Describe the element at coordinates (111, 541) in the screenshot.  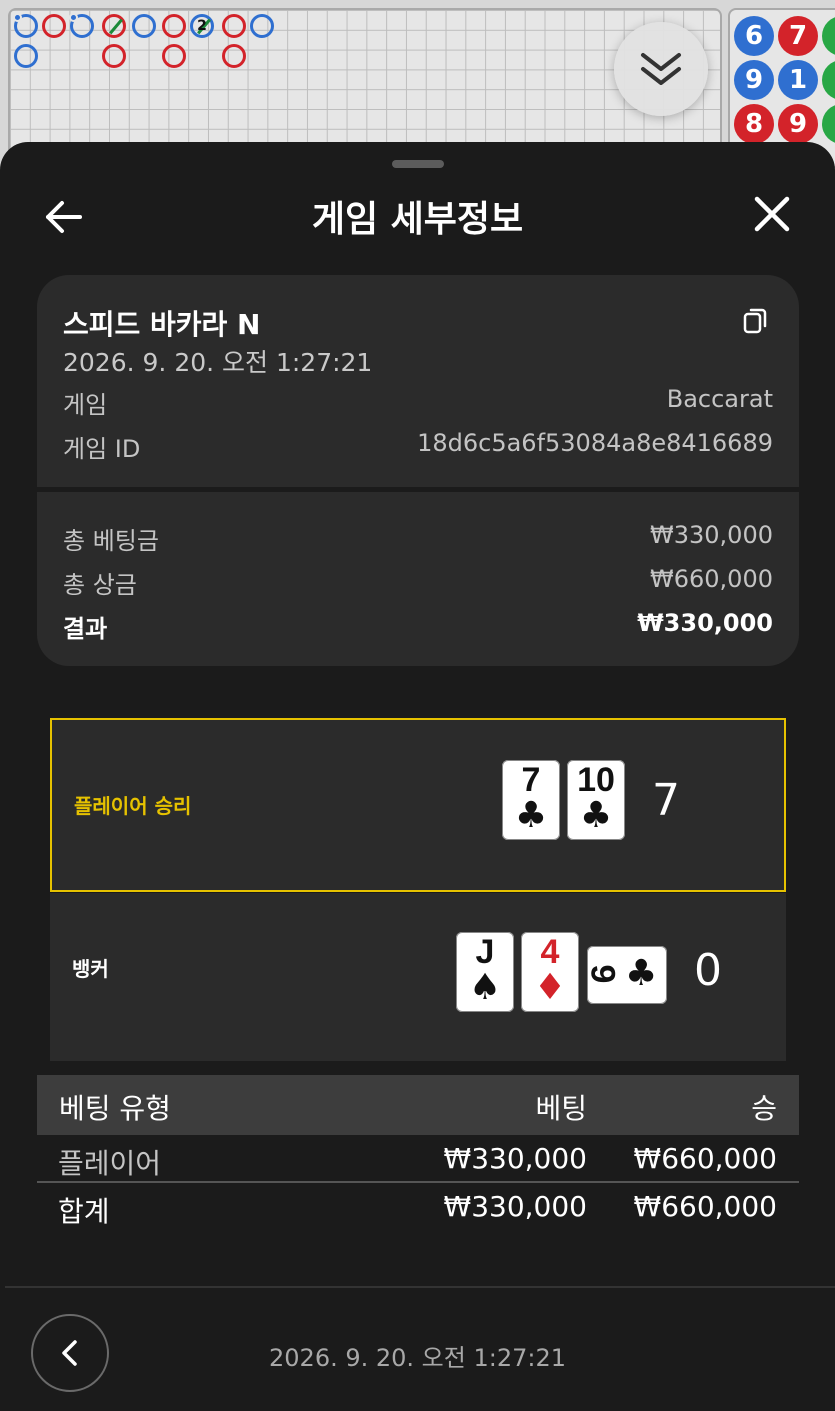
I see `total-bet-label: 총 베팅금` at that location.